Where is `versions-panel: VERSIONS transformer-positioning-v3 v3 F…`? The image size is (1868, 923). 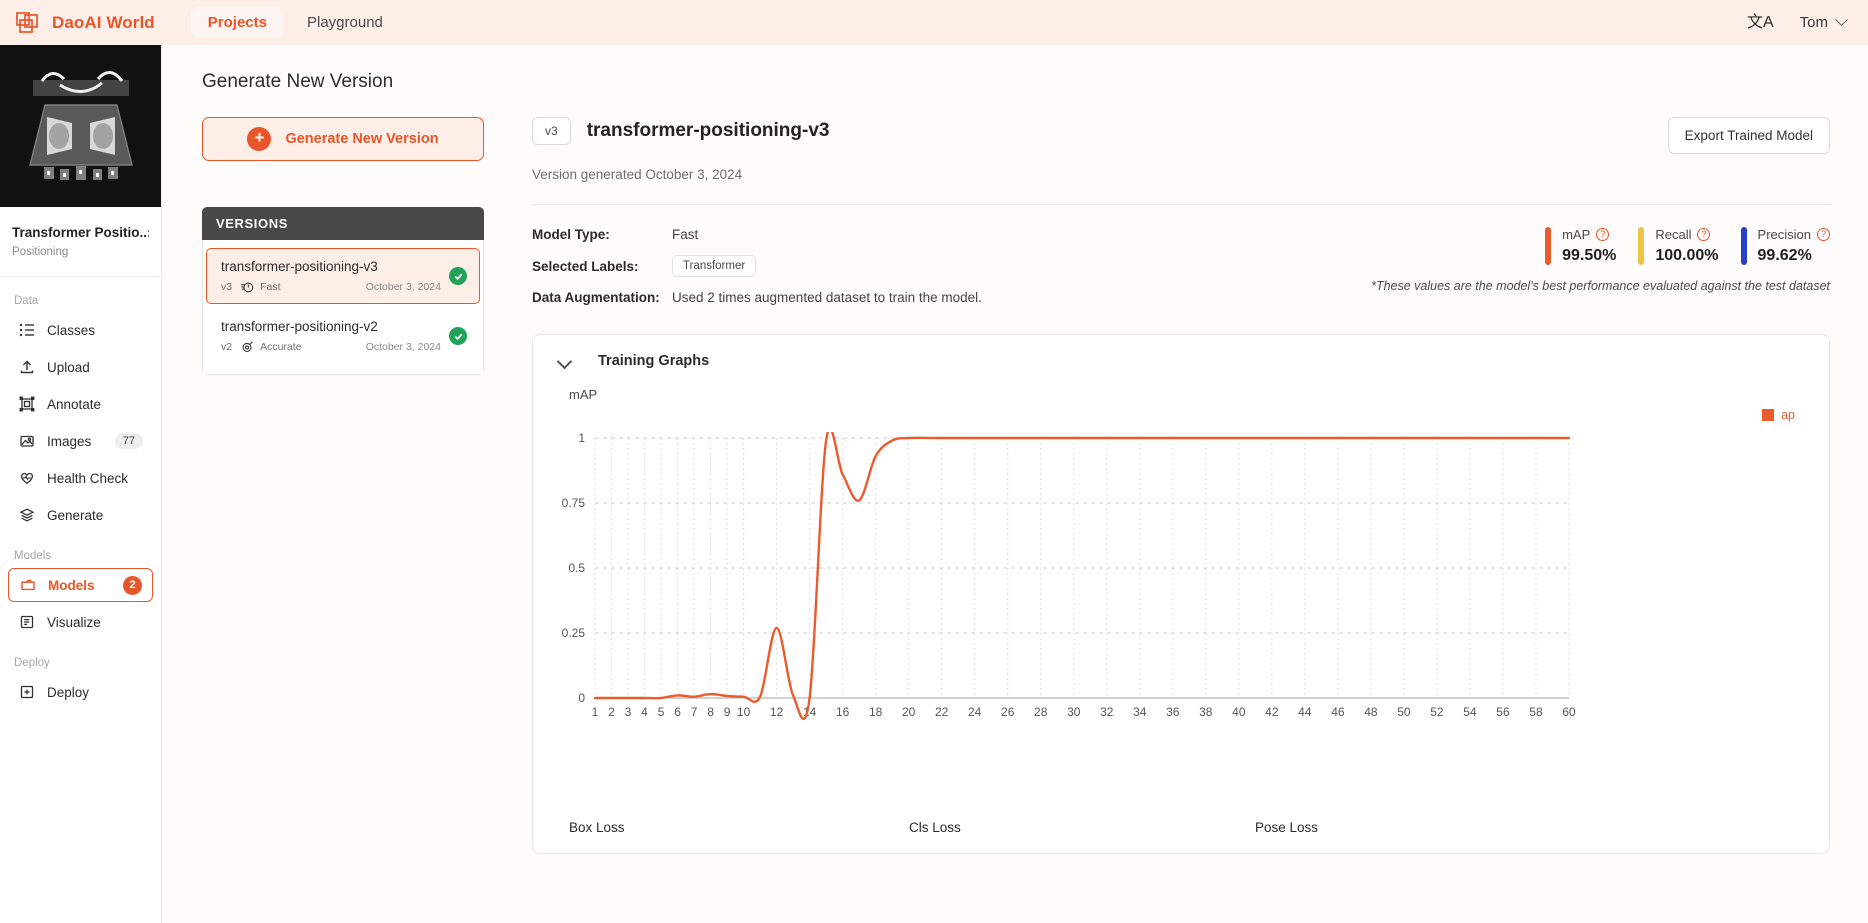 versions-panel: VERSIONS transformer-positioning-v3 v3 F… is located at coordinates (343, 291).